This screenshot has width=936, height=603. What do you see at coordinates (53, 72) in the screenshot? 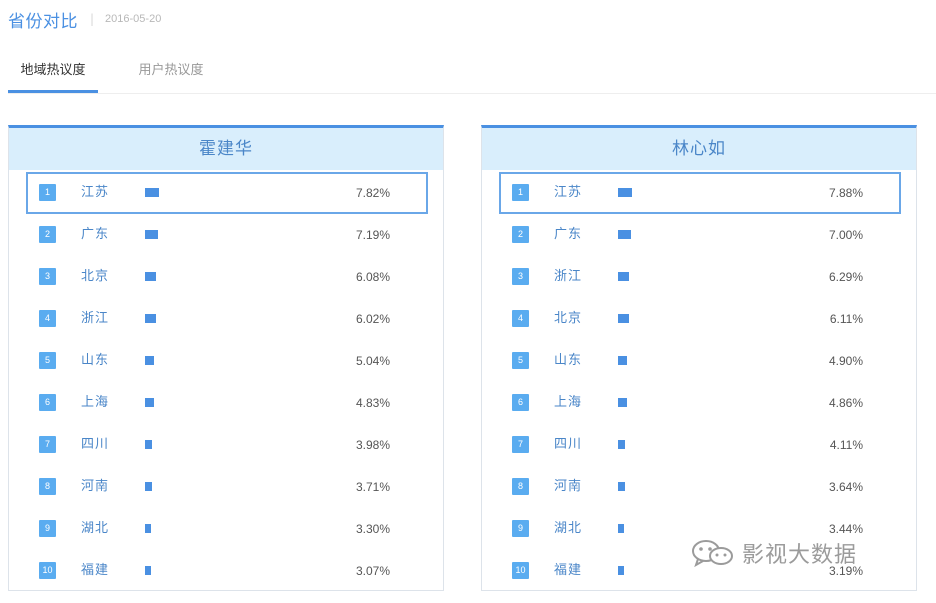
I see `tab-region-heat: 地域热议度` at bounding box center [53, 72].